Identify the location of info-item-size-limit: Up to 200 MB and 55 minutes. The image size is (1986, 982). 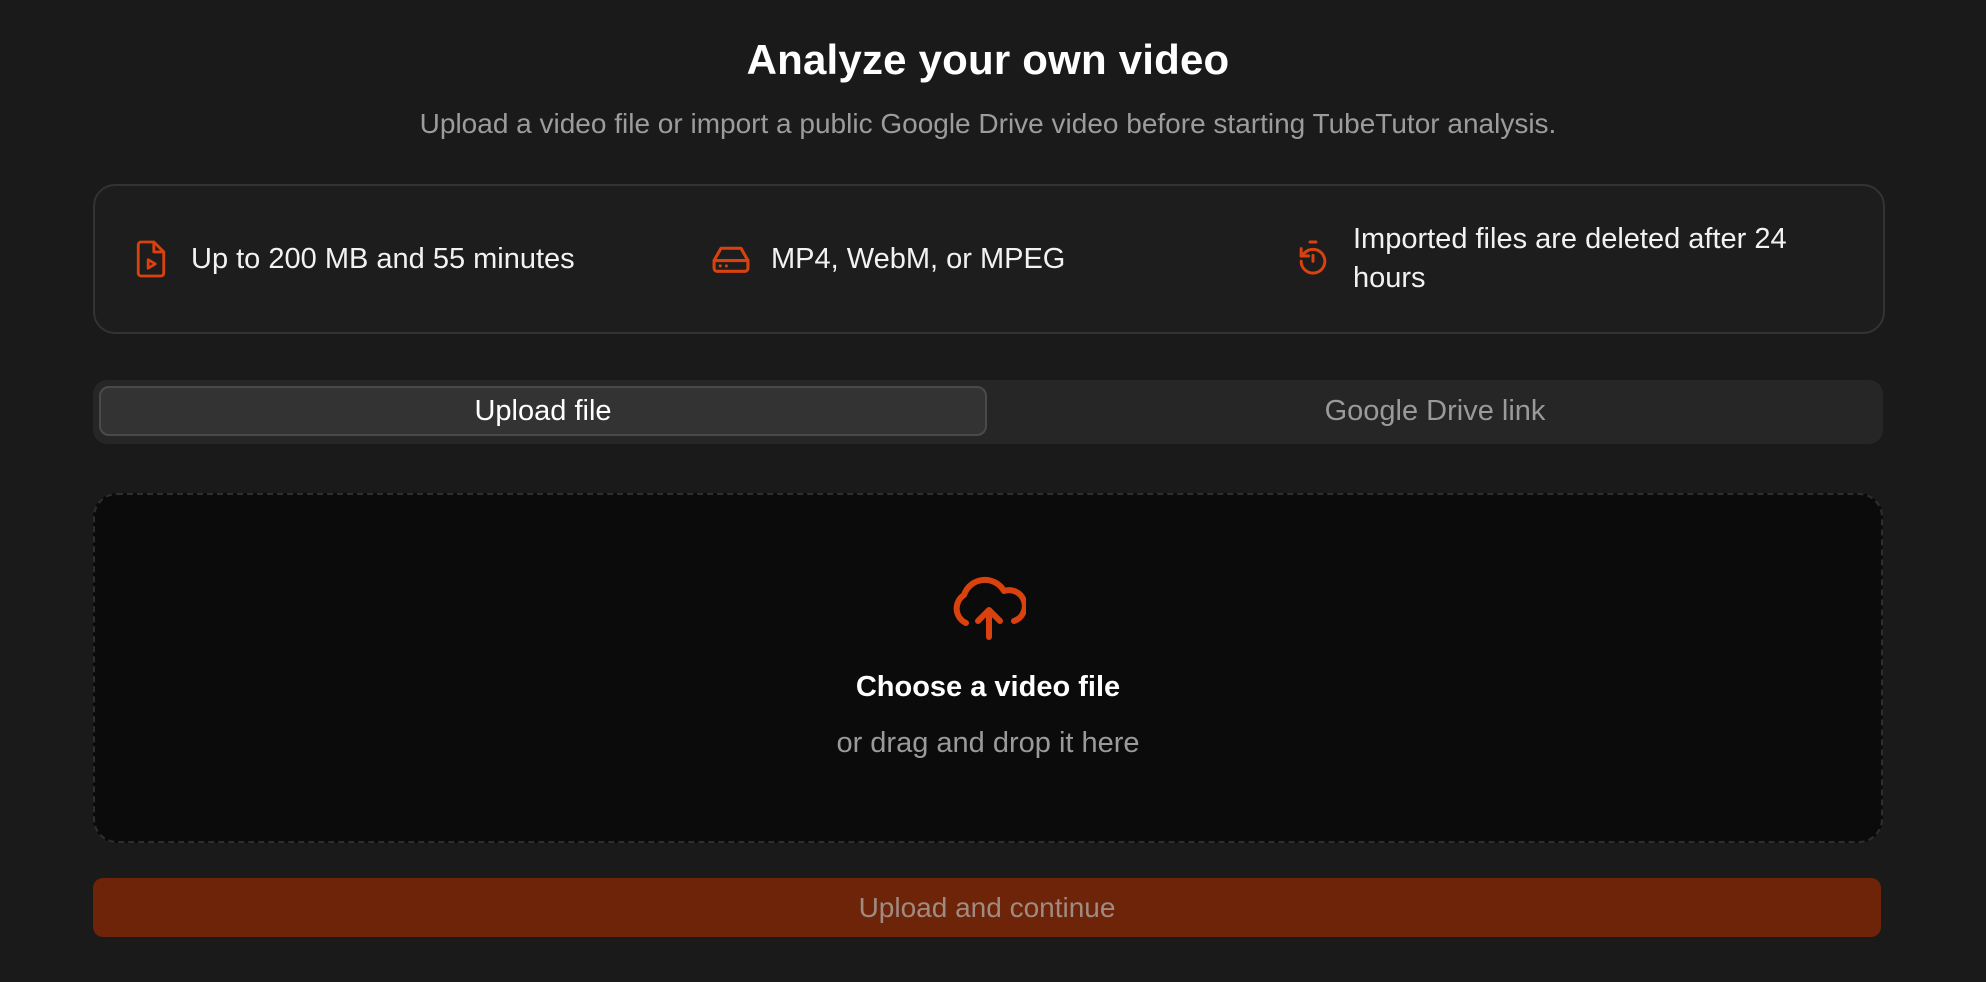
(353, 259).